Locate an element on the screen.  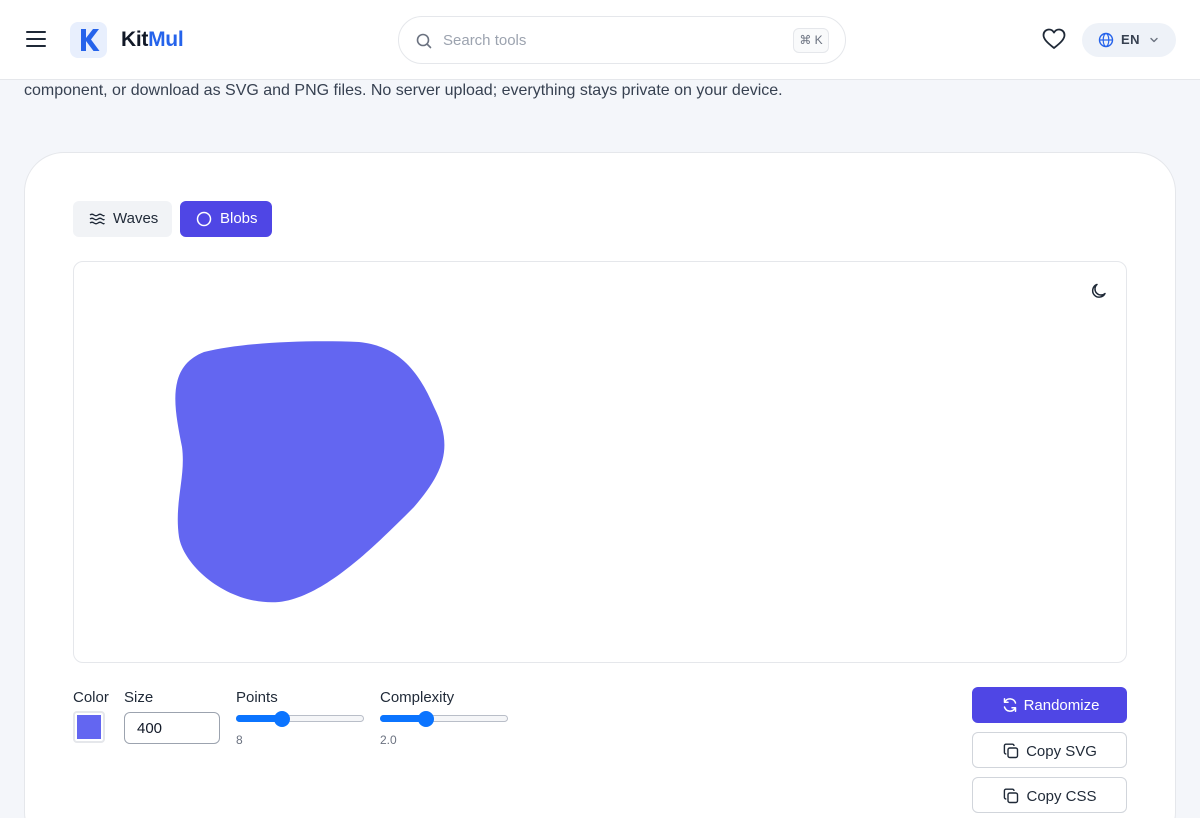
chevron-down-icon is located at coordinates (1154, 40).